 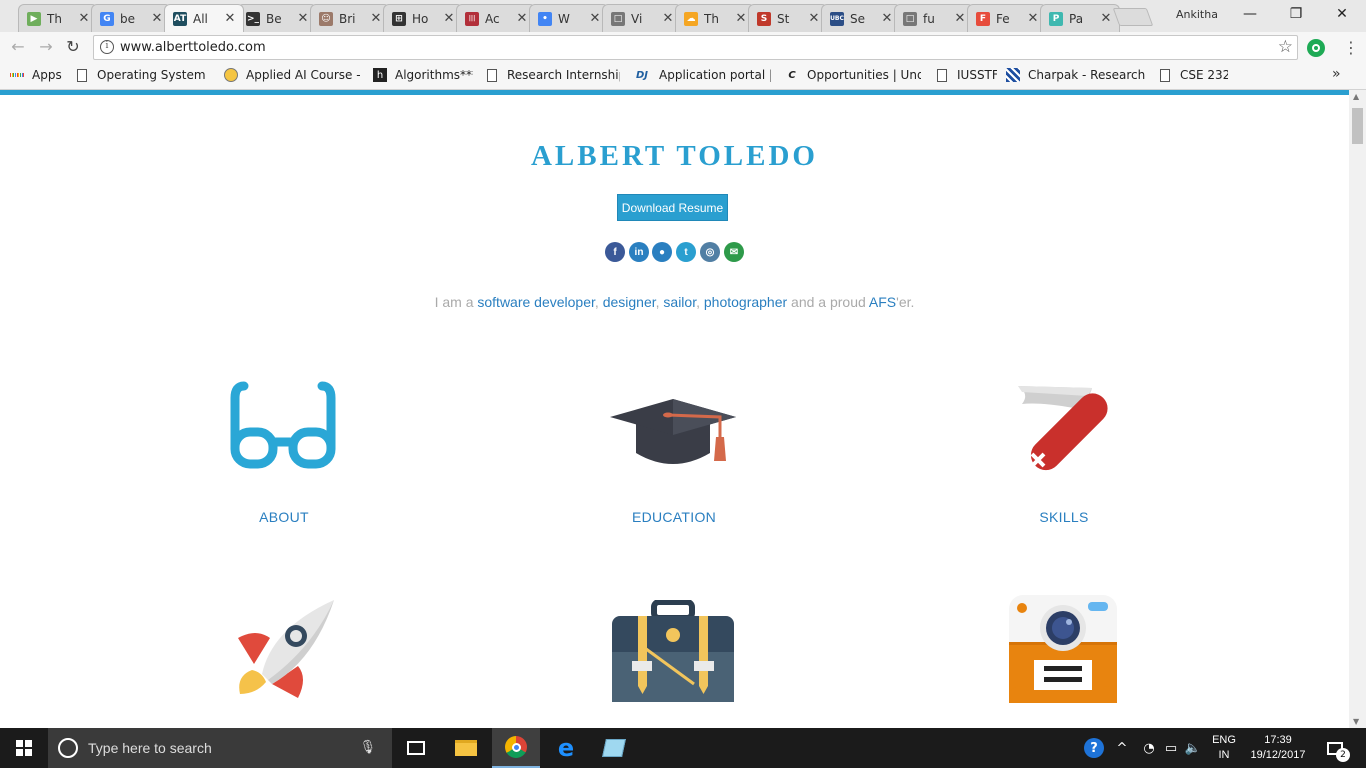 I want to click on microphone-icon: 🎙, so click(x=367, y=747).